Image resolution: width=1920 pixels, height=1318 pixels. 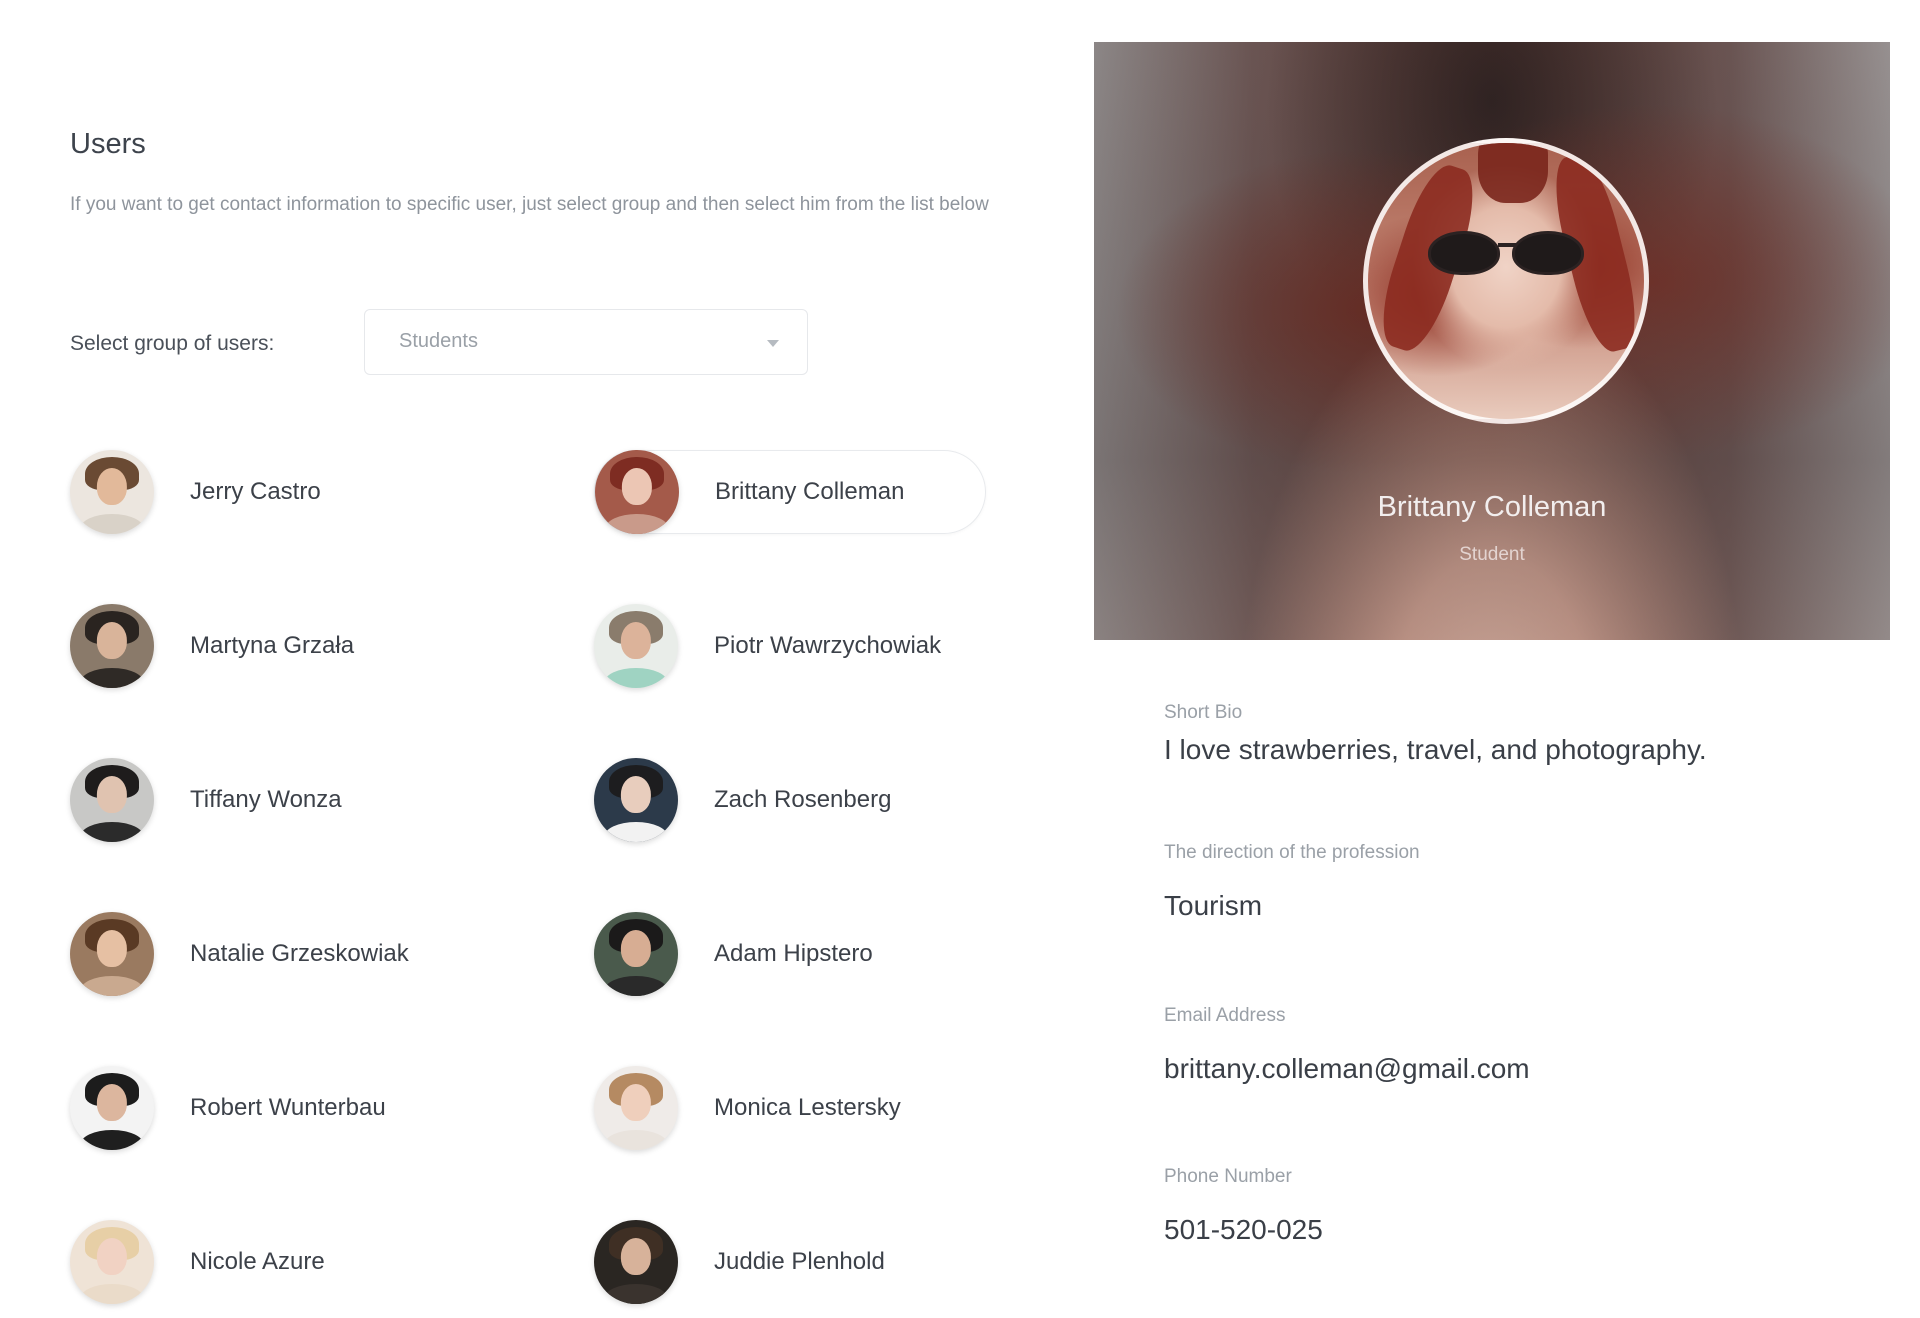 I want to click on phone-label: Phone Number, so click(x=1228, y=1176).